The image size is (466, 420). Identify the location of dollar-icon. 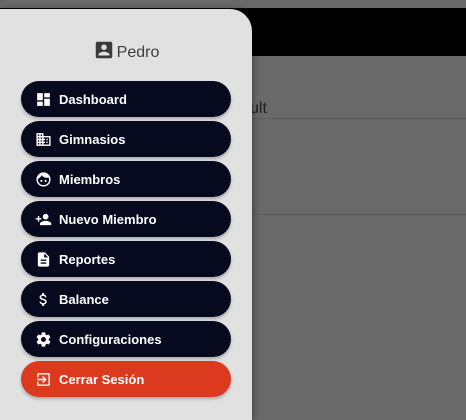
(43, 299).